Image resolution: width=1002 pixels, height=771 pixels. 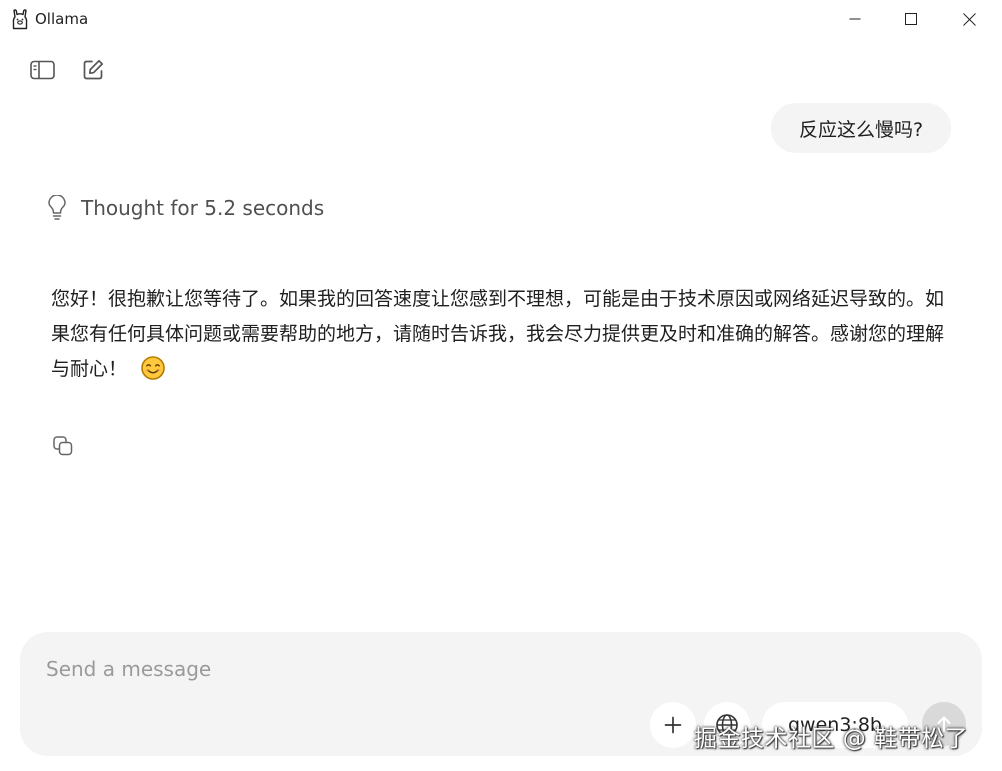 I want to click on maximize-icon, so click(x=911, y=19).